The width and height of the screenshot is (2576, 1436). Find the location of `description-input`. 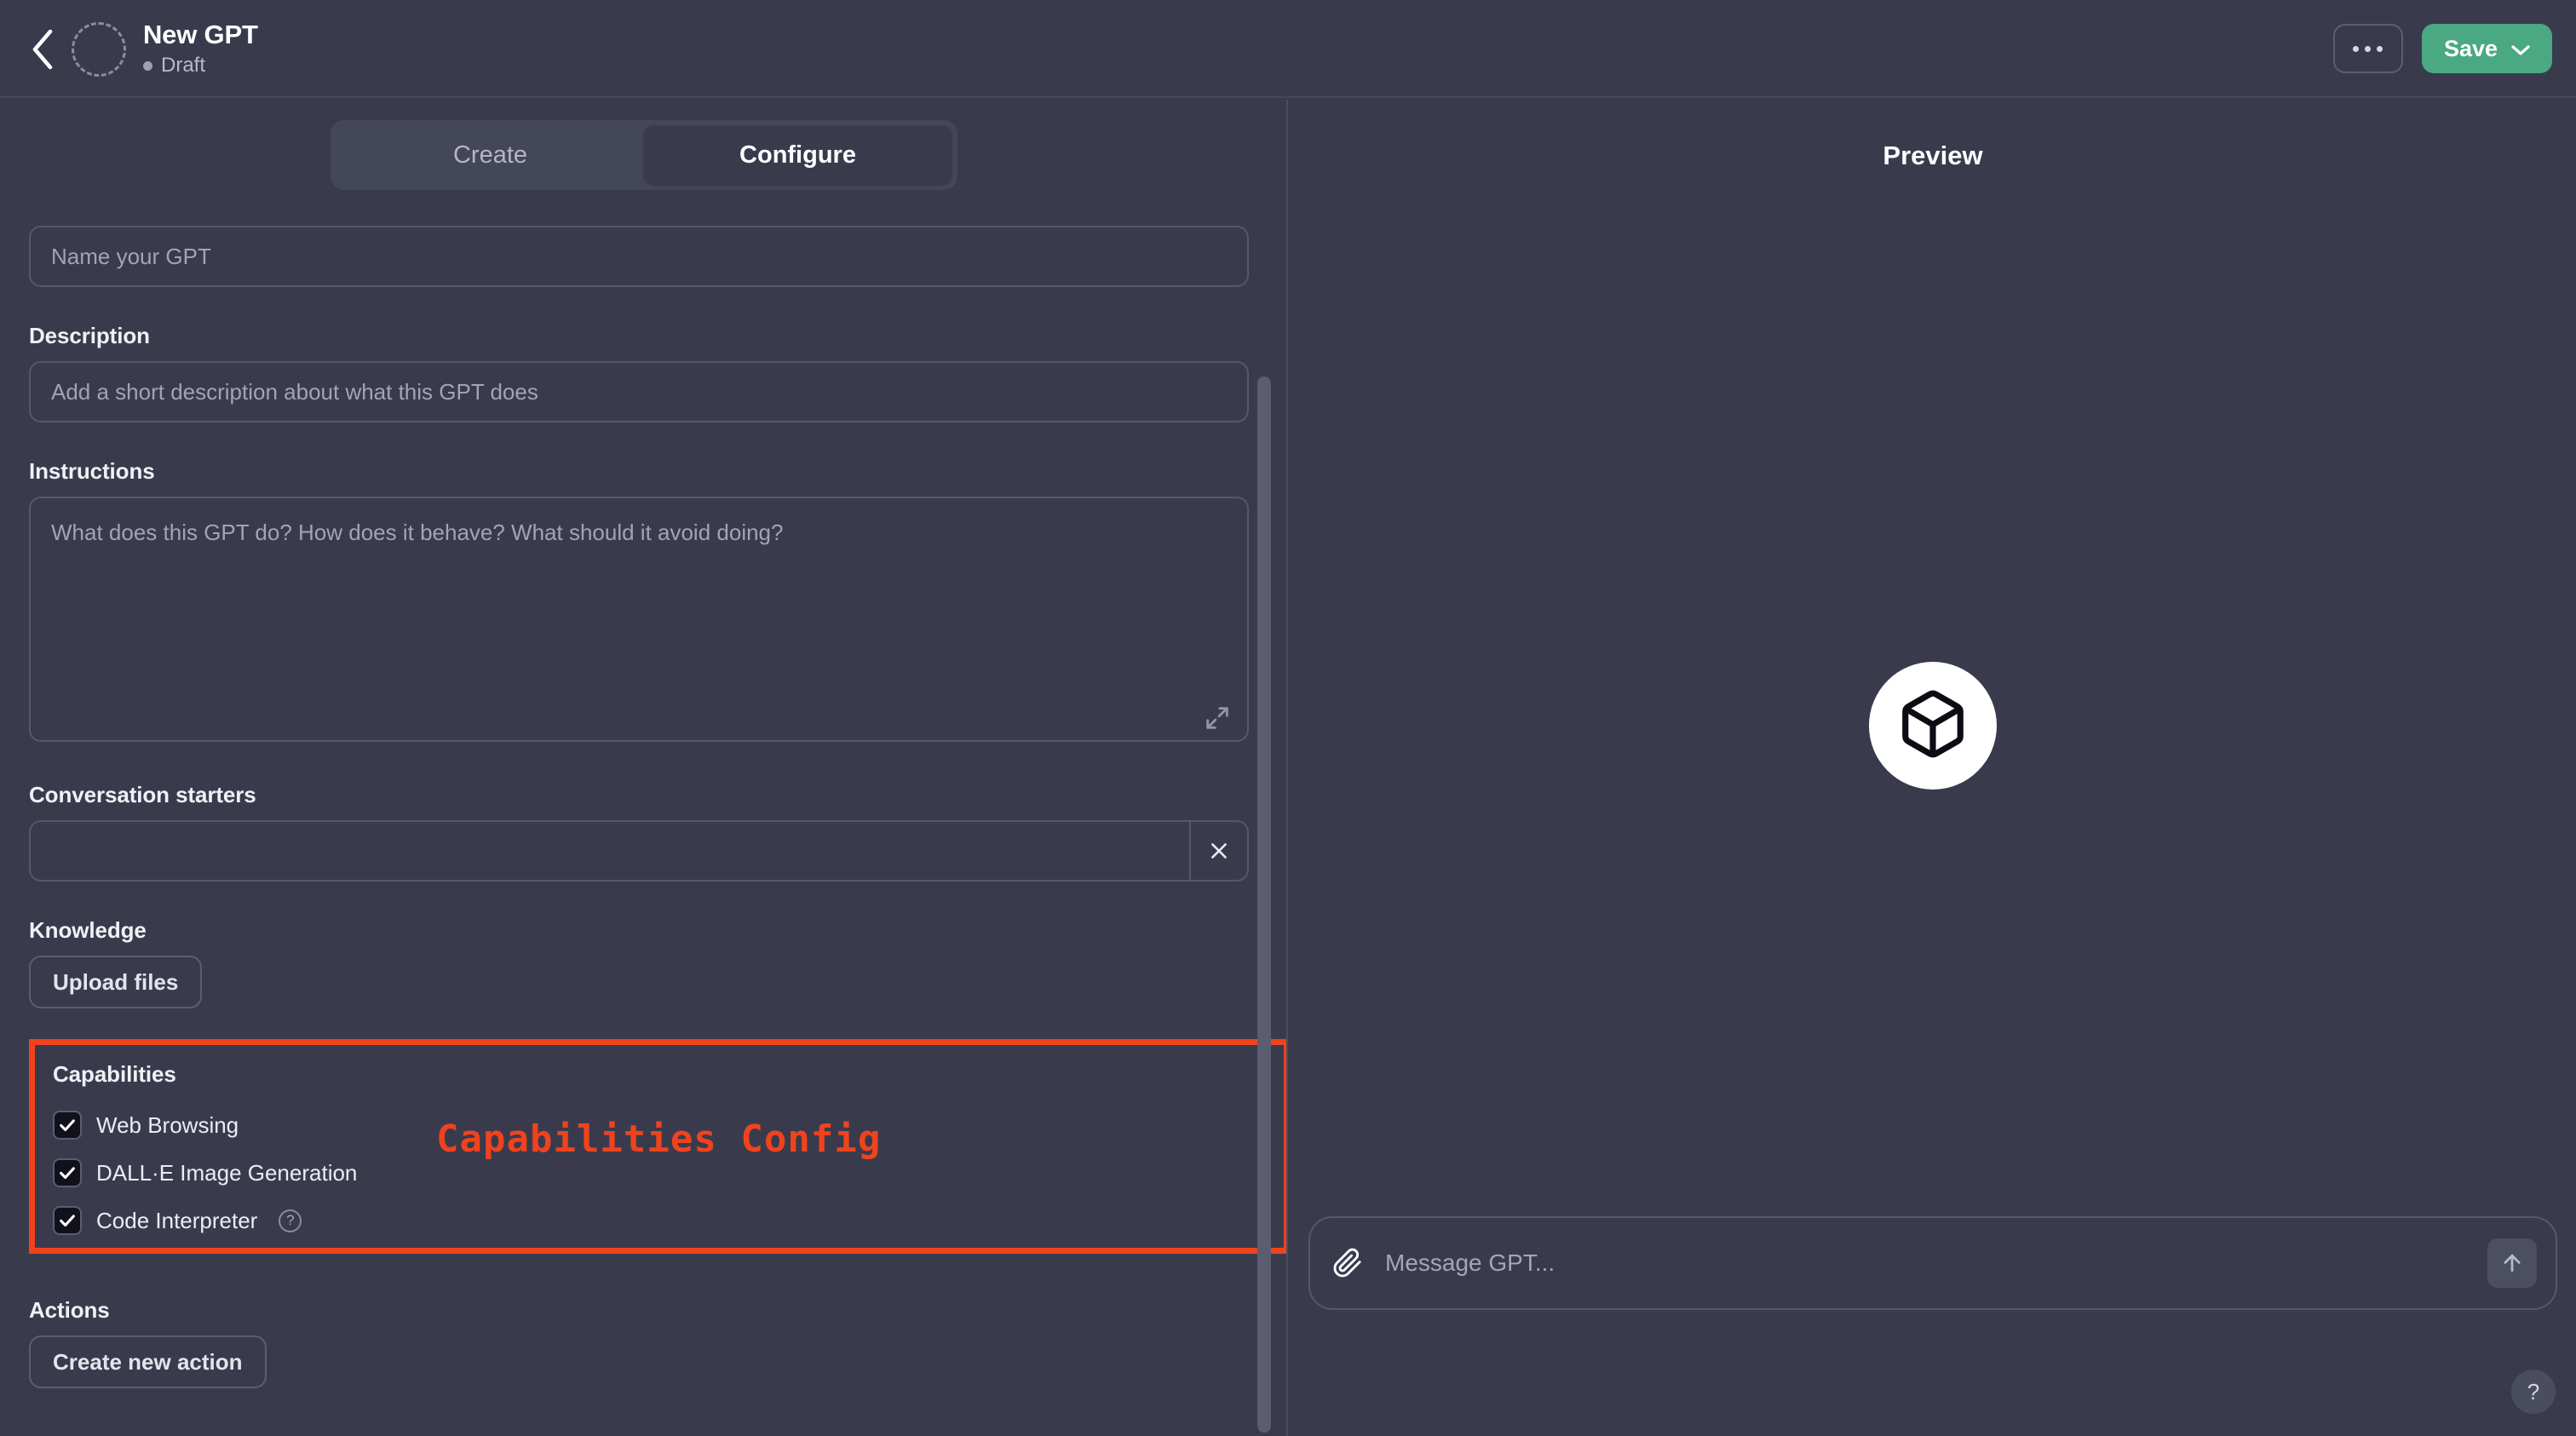

description-input is located at coordinates (639, 392).